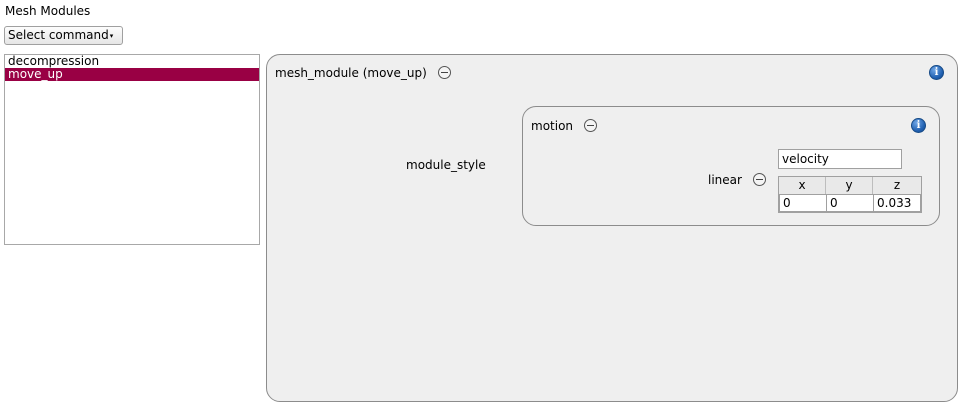  I want to click on select-command-dropdown: Select command▾, so click(63, 35).